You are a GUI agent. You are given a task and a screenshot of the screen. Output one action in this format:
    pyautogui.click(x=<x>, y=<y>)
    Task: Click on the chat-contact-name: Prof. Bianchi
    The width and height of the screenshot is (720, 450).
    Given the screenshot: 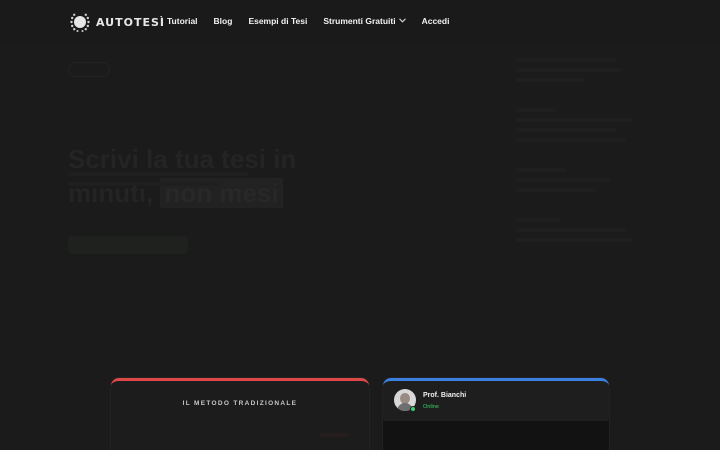 What is the action you would take?
    pyautogui.click(x=445, y=395)
    